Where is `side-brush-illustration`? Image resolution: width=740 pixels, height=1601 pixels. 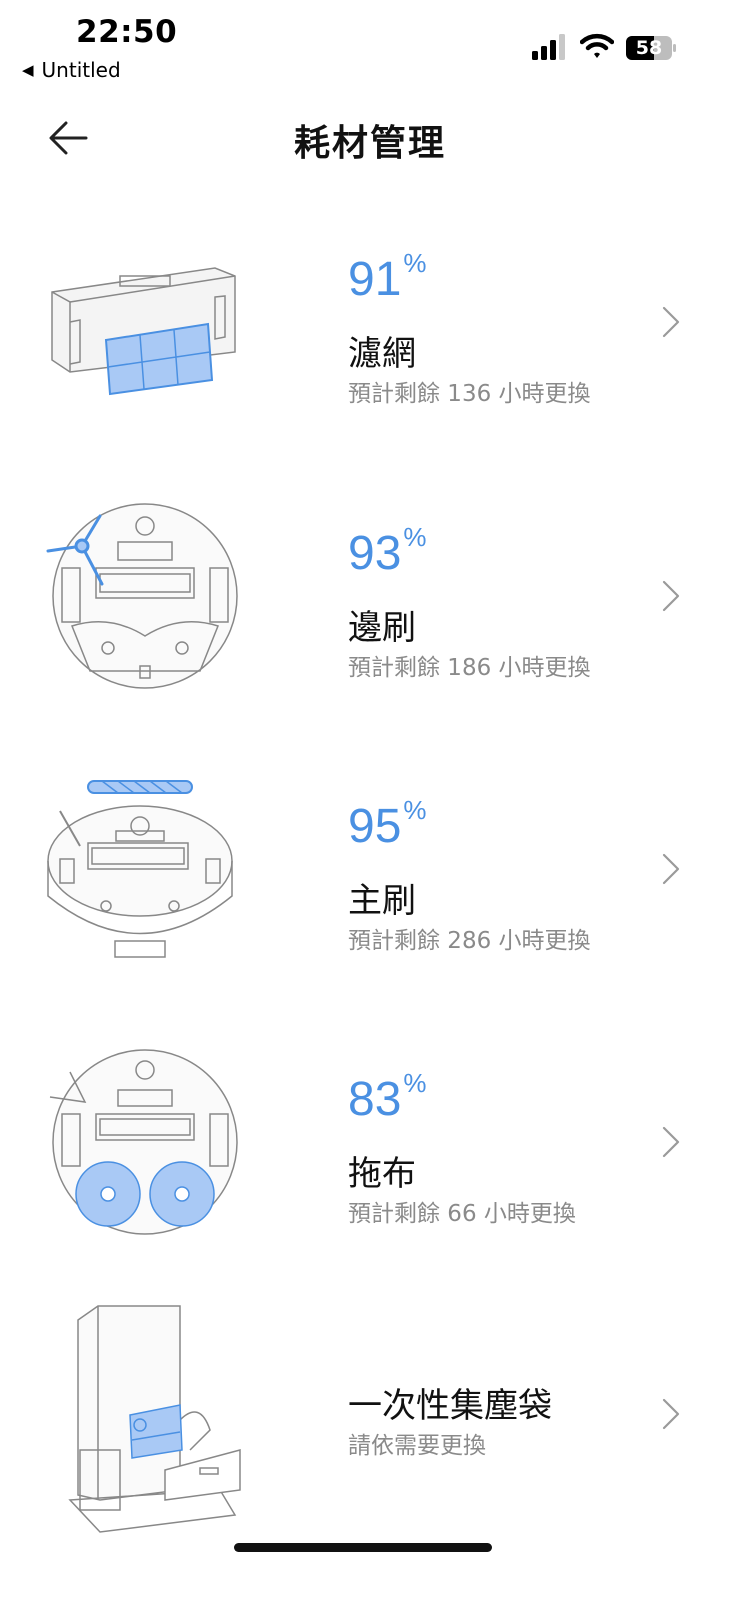 side-brush-illustration is located at coordinates (142, 596).